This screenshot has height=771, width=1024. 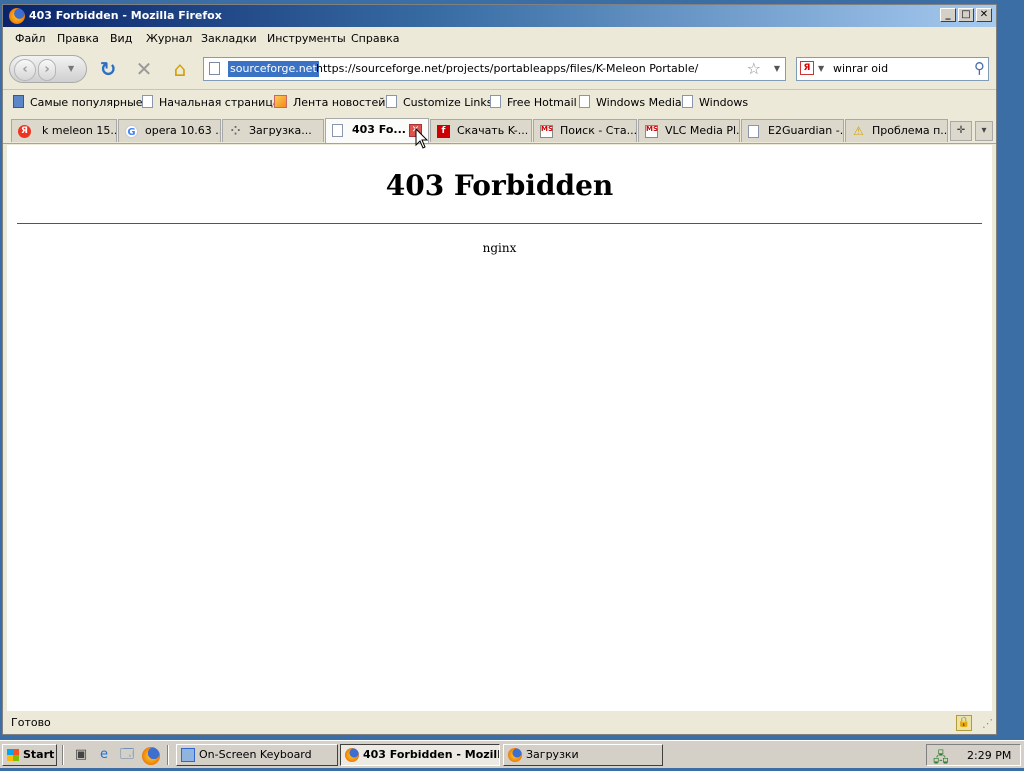 What do you see at coordinates (860, 68) in the screenshot?
I see `search-input: winrar oid` at bounding box center [860, 68].